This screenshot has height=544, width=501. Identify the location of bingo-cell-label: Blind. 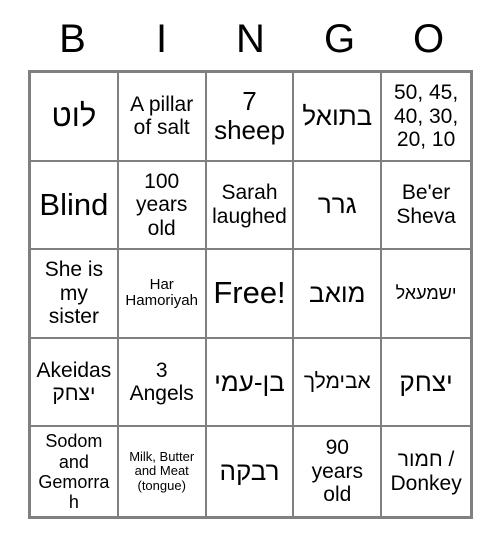
(74, 204).